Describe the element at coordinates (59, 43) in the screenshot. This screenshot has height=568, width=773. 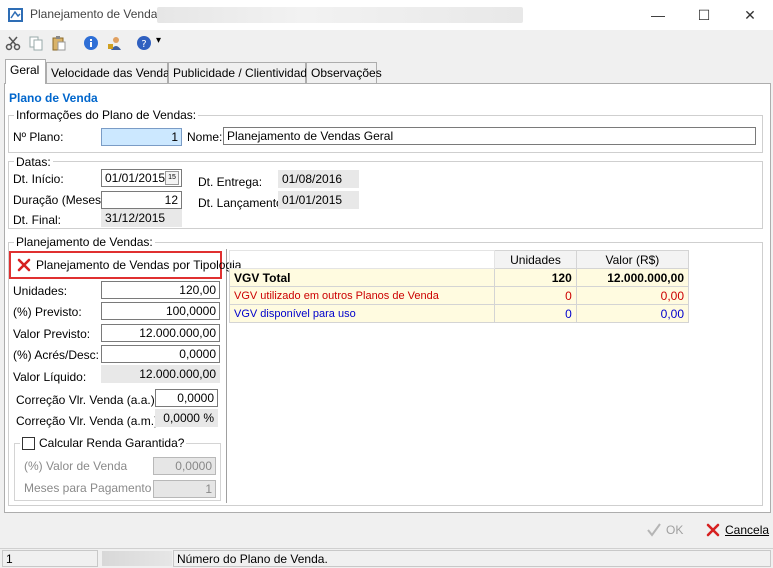
I see `paste-icon` at that location.